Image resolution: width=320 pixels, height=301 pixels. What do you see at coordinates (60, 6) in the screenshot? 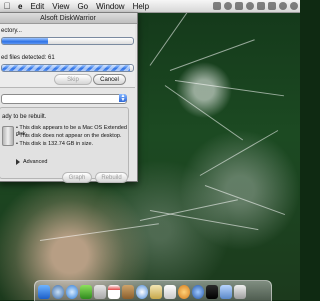
I see `menu-view: View` at bounding box center [60, 6].